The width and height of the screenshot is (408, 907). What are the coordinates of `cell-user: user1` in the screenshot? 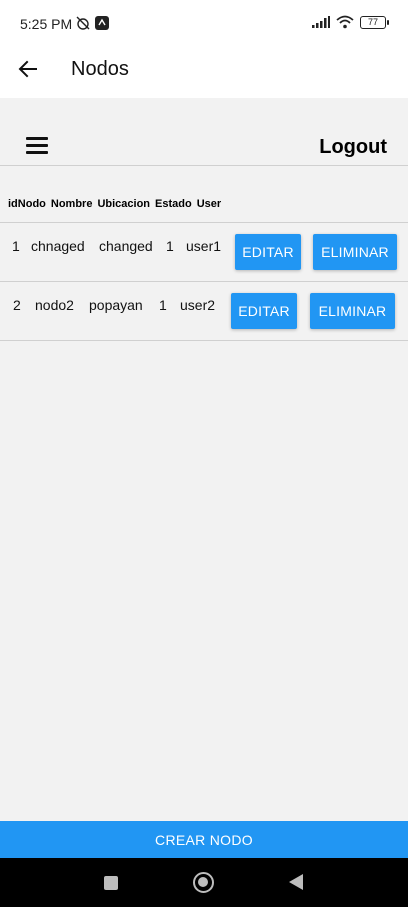 It's located at (204, 246).